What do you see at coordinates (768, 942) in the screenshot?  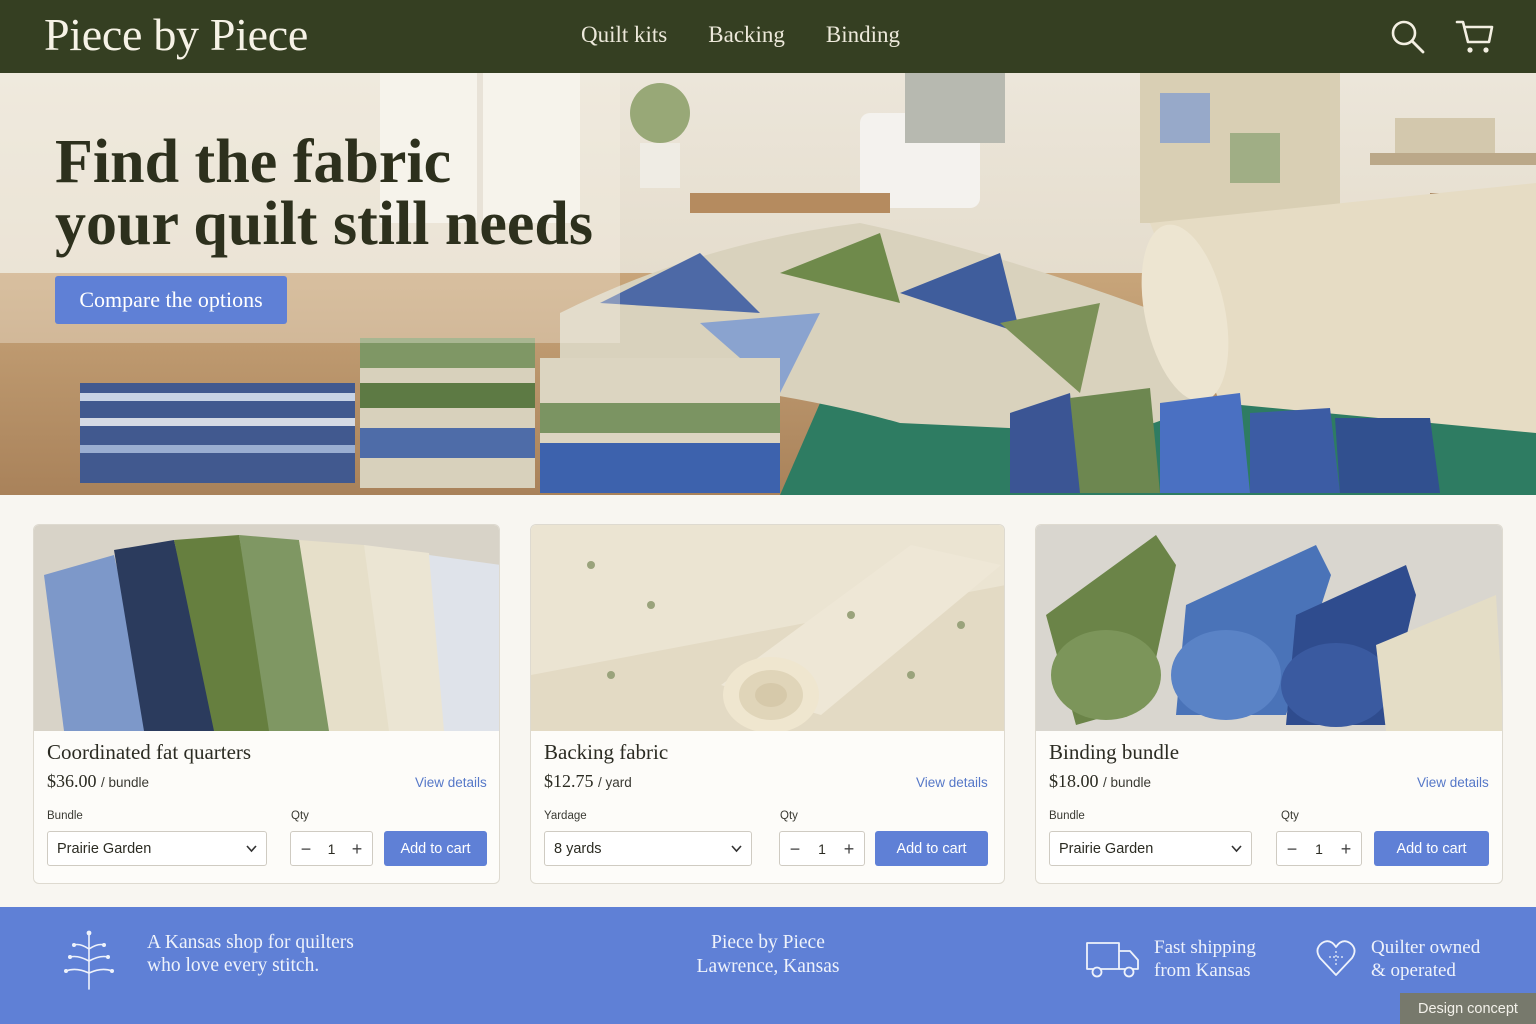 I see `footer-shop-name: Piece by Piece` at bounding box center [768, 942].